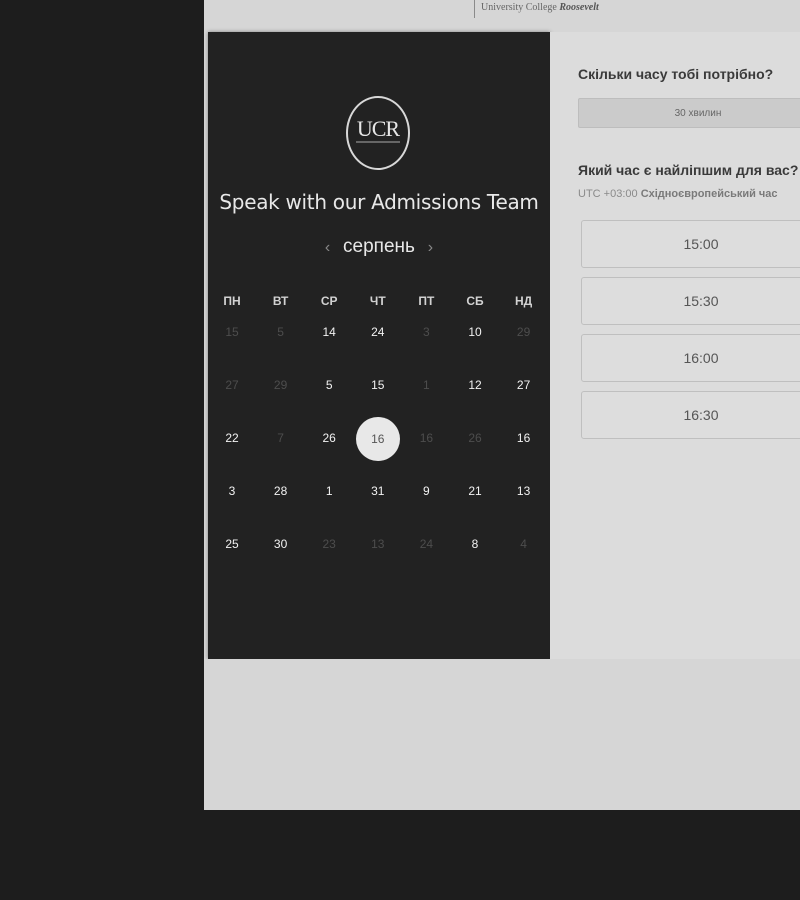  What do you see at coordinates (378, 142) in the screenshot?
I see `logo-underline` at bounding box center [378, 142].